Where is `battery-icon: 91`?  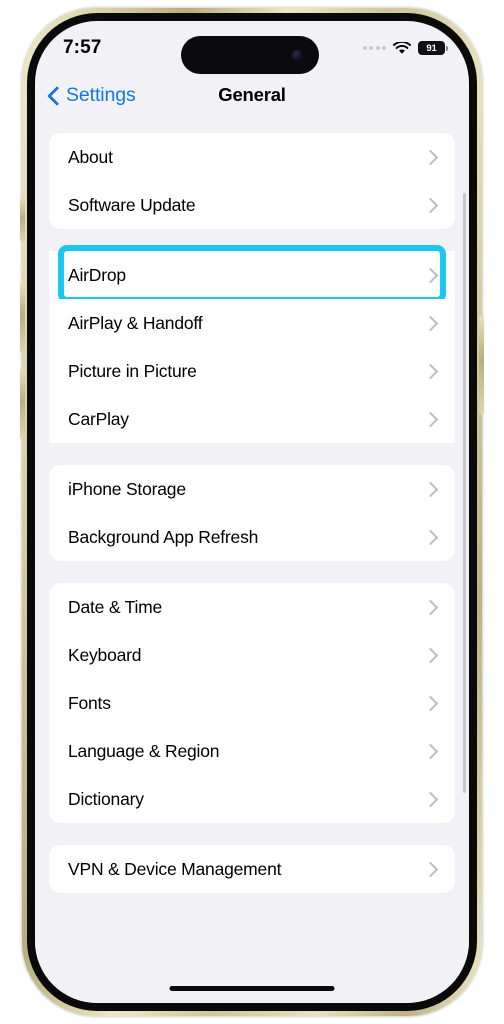 battery-icon: 91 is located at coordinates (433, 48).